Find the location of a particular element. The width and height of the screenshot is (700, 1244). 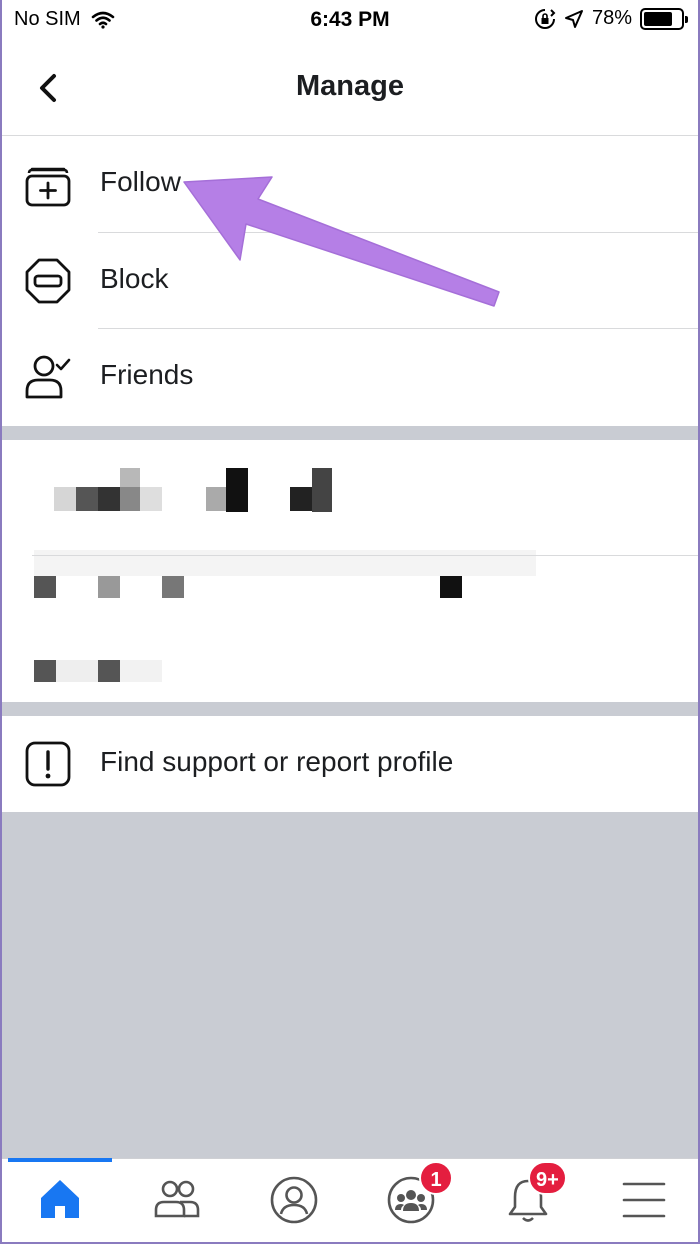

tab-groups: 1 is located at coordinates (411, 1200).